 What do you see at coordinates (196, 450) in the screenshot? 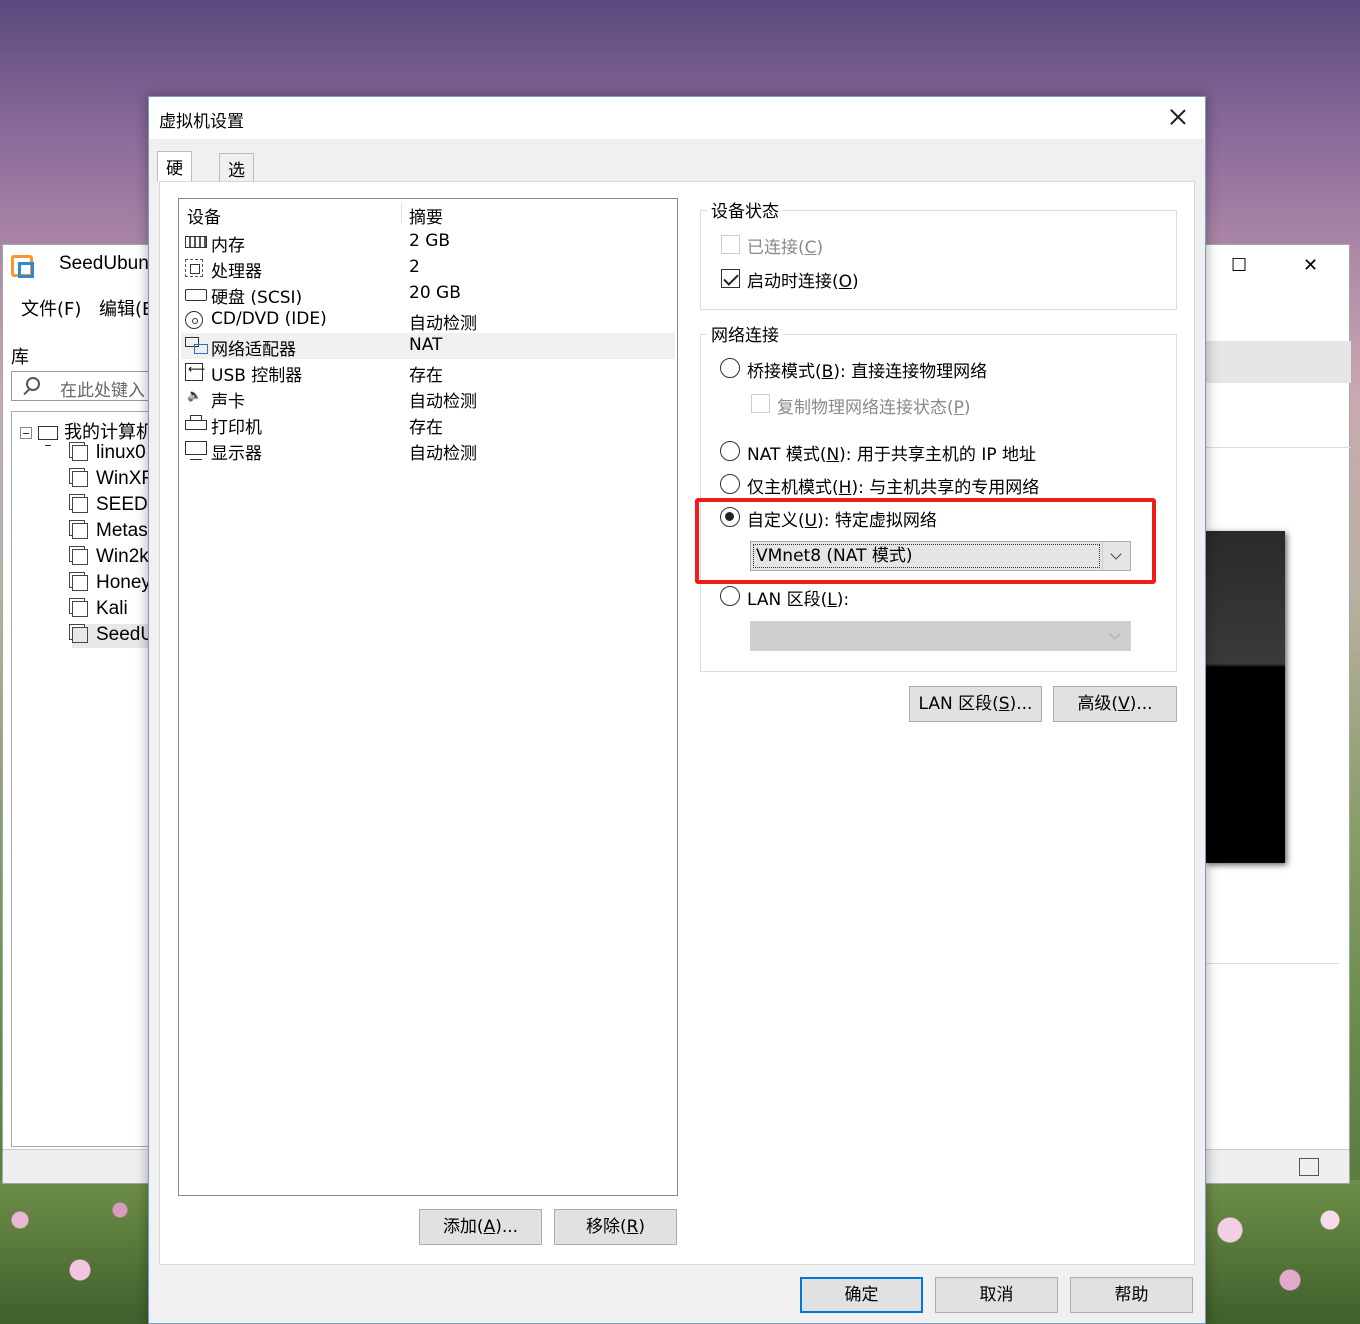
I see `display-icon` at bounding box center [196, 450].